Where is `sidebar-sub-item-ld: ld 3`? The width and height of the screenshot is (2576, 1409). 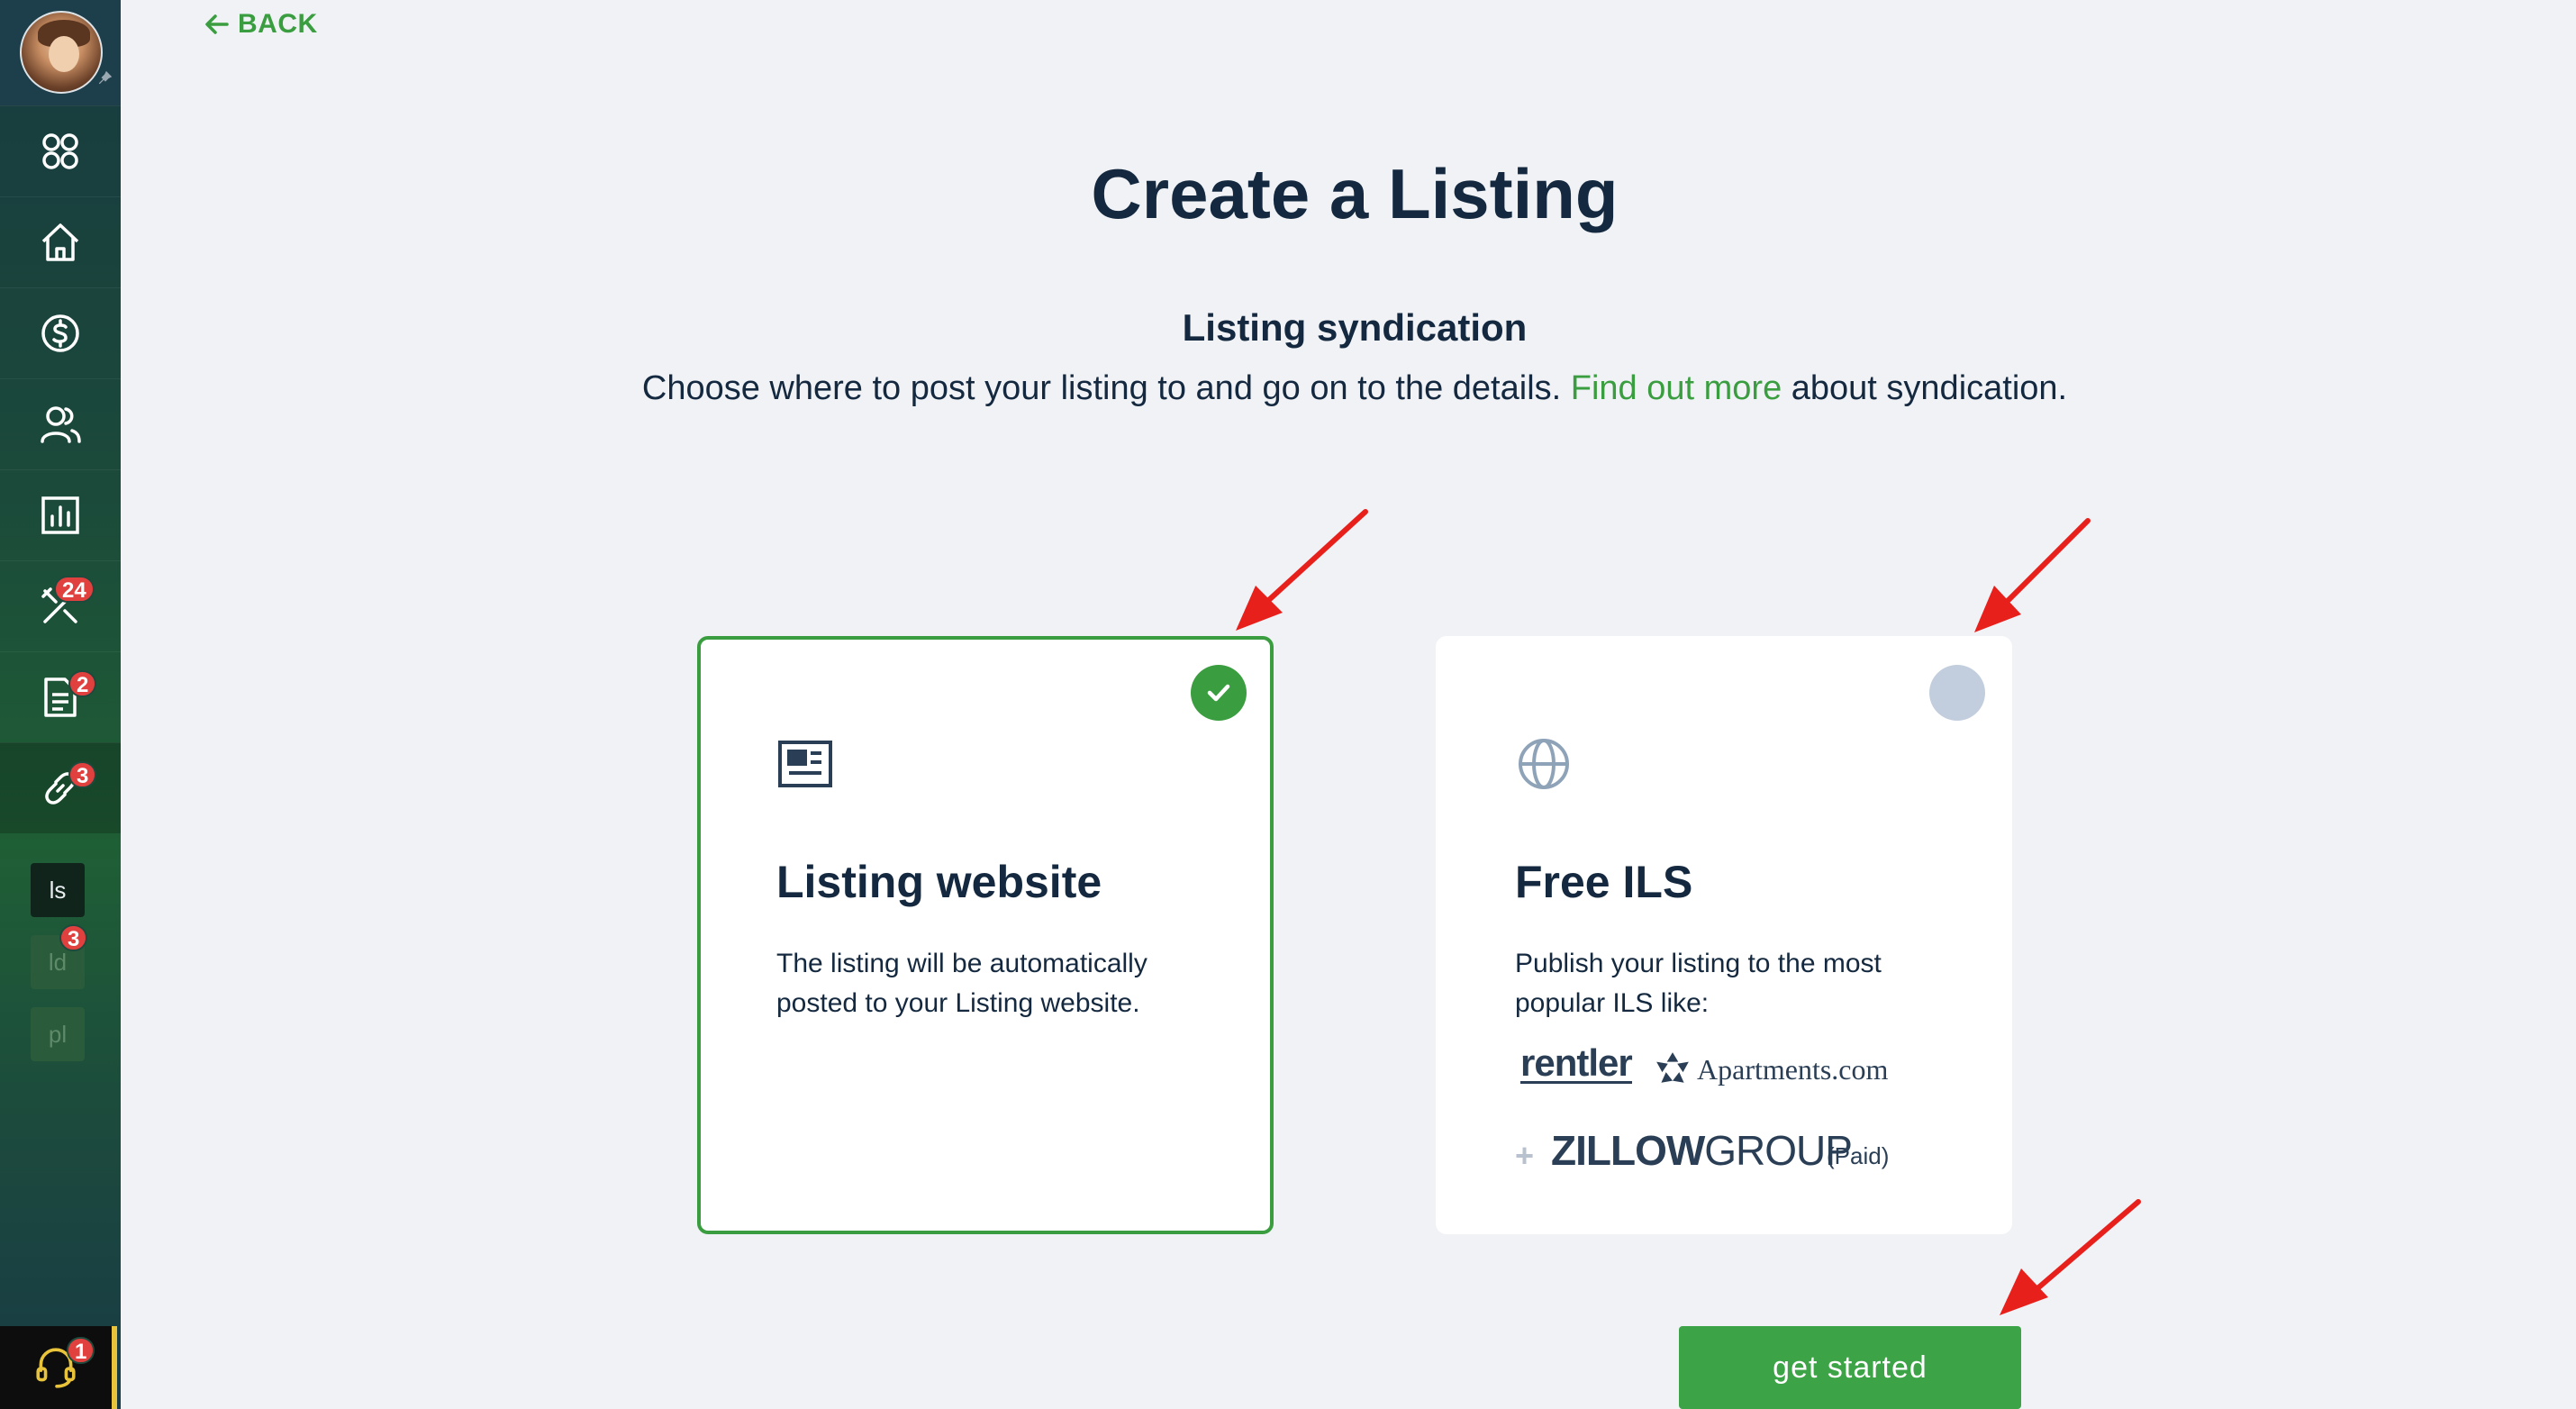
sidebar-sub-item-ld: ld 3 is located at coordinates (60, 957).